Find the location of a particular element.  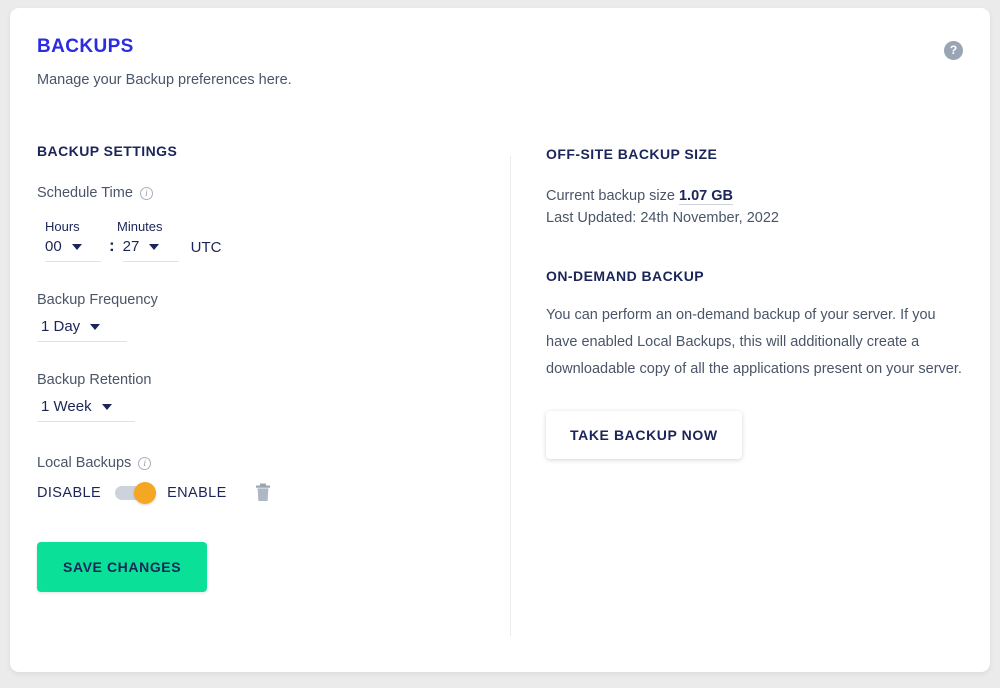

backup-frequency-value: 1 Day is located at coordinates (61, 326).